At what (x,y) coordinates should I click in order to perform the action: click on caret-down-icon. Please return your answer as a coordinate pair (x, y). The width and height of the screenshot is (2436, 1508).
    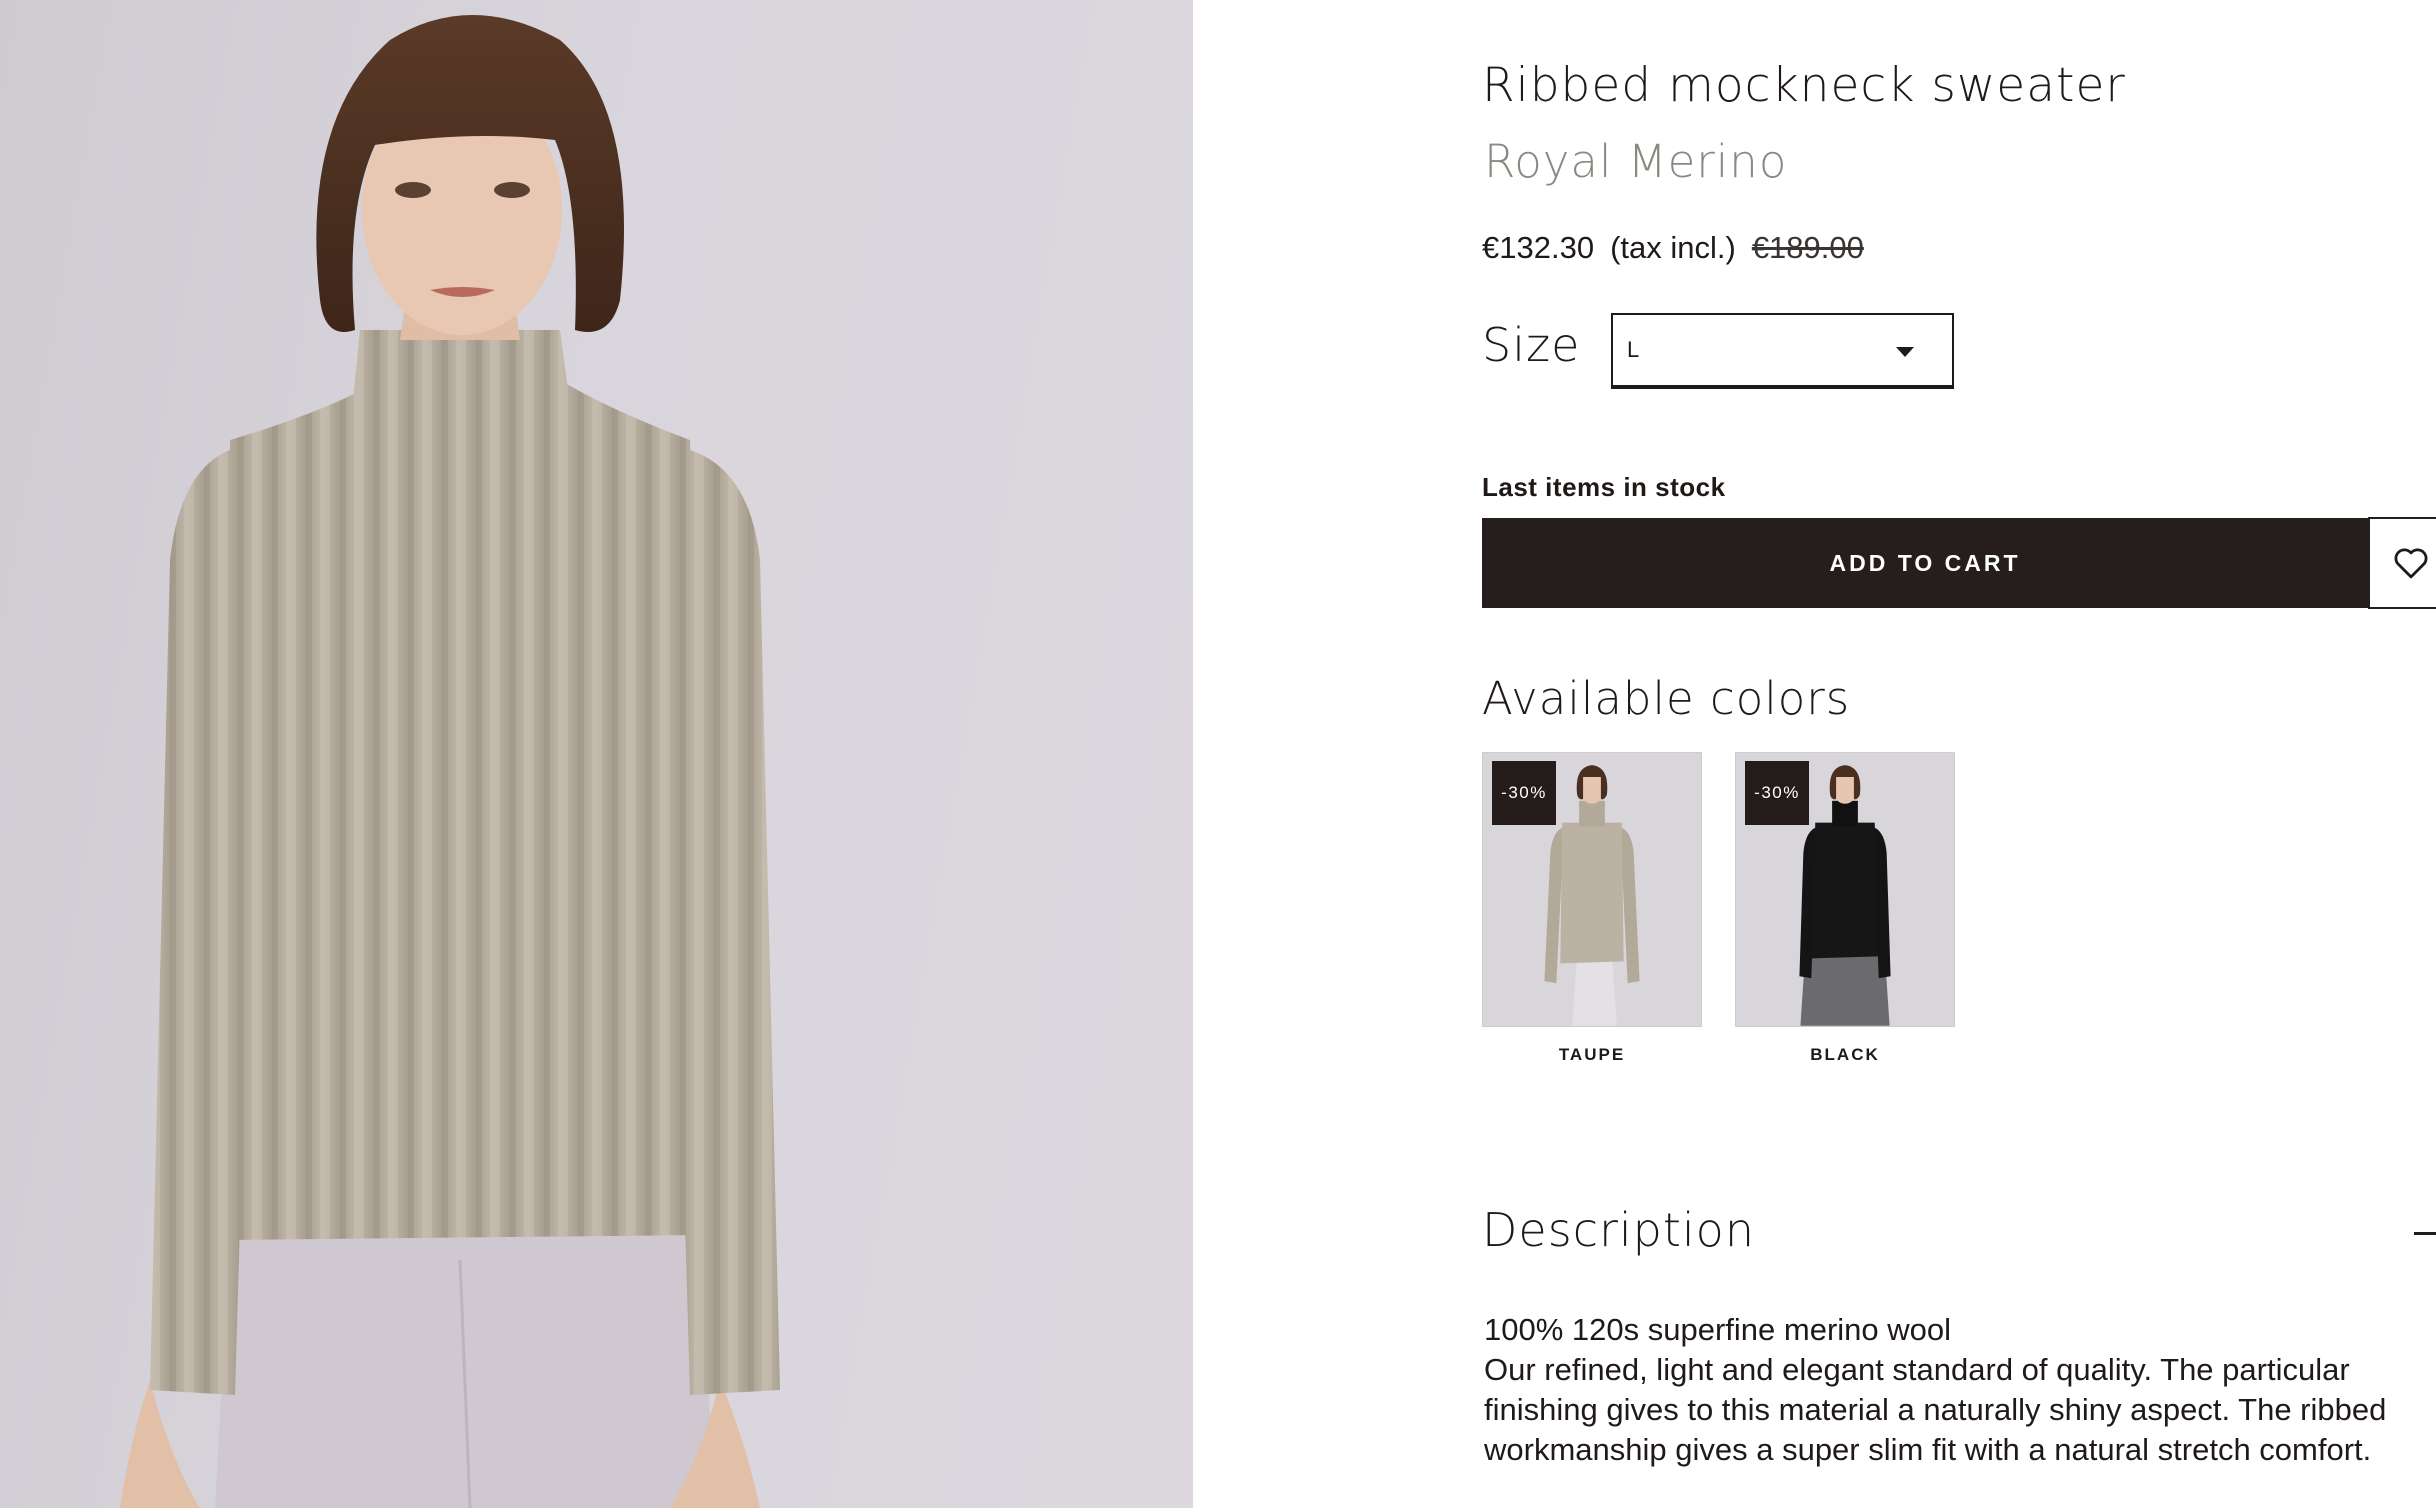
    Looking at the image, I should click on (1905, 352).